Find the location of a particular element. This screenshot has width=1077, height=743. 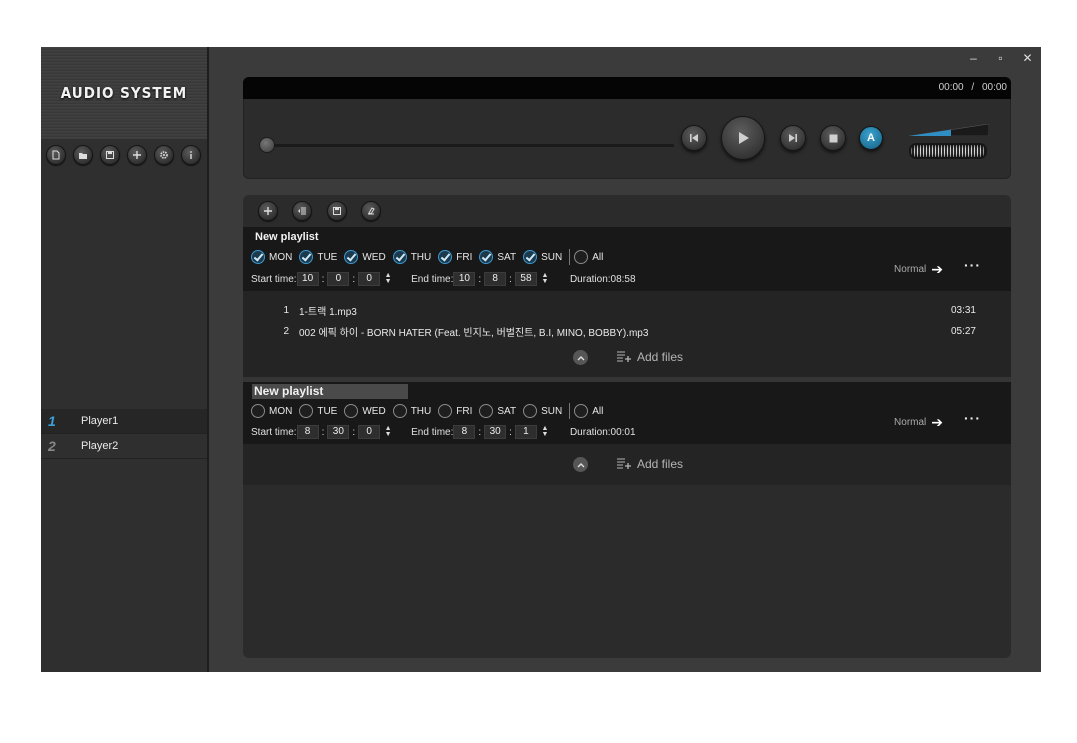

app-logo: AUDIO SYSTEM is located at coordinates (124, 93).